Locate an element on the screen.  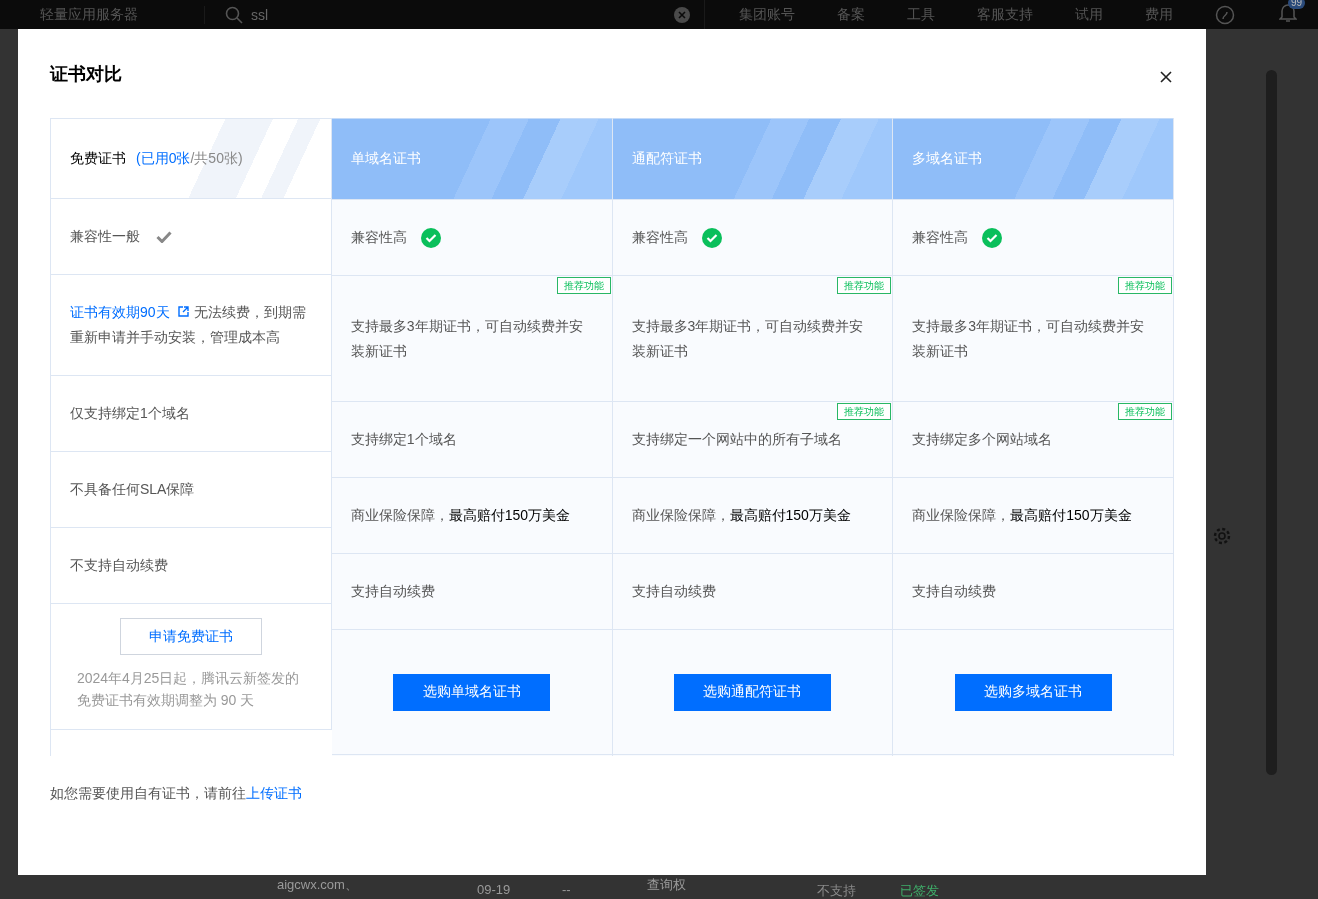
notice-text: 2024年4月25日起，腾讯云新签发的免费证书有效期调整为 90 天 is located at coordinates (188, 689).